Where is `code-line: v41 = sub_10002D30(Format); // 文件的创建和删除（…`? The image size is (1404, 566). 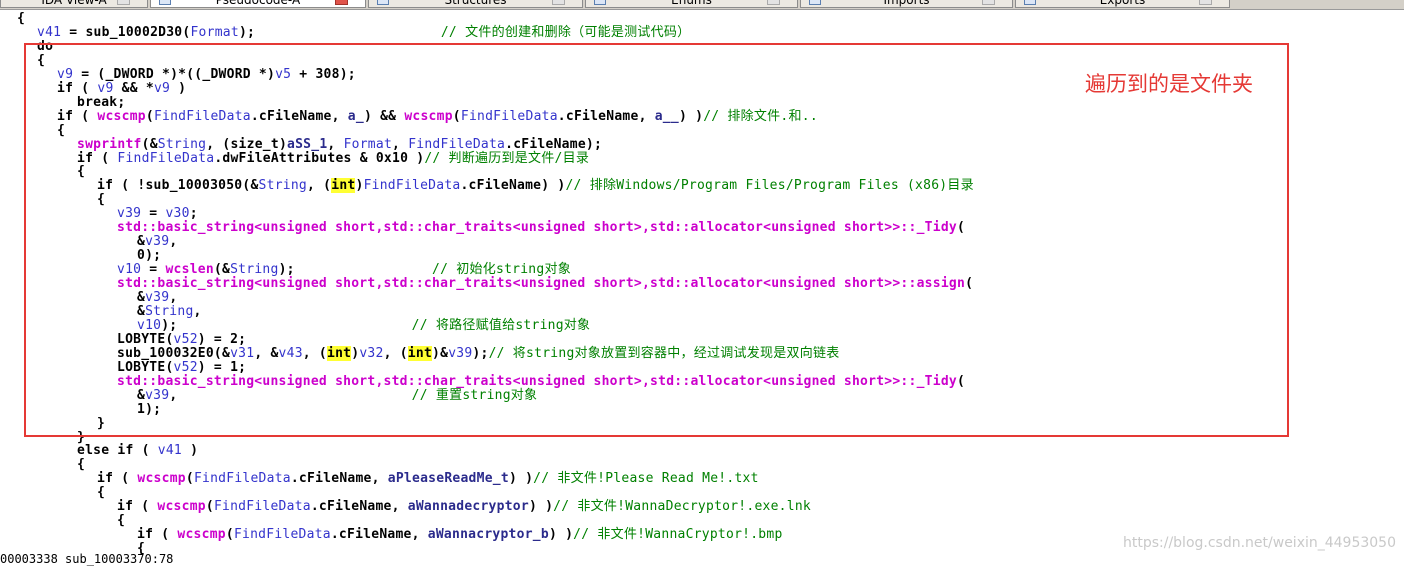
code-line: v41 = sub_10002D30(Format); // 文件的创建和删除（… is located at coordinates (364, 32).